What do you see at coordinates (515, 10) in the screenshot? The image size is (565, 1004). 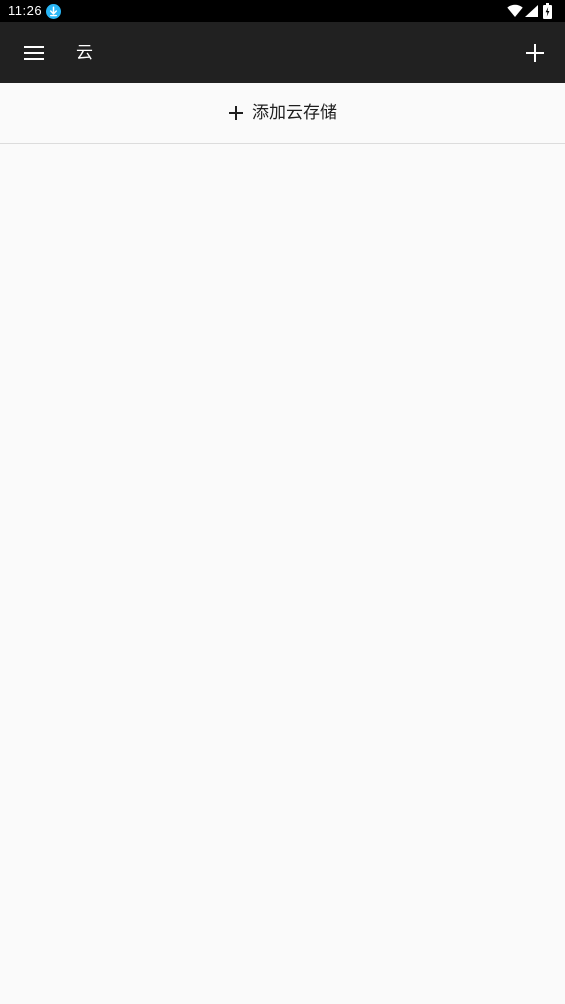 I see `wifi-icon` at bounding box center [515, 10].